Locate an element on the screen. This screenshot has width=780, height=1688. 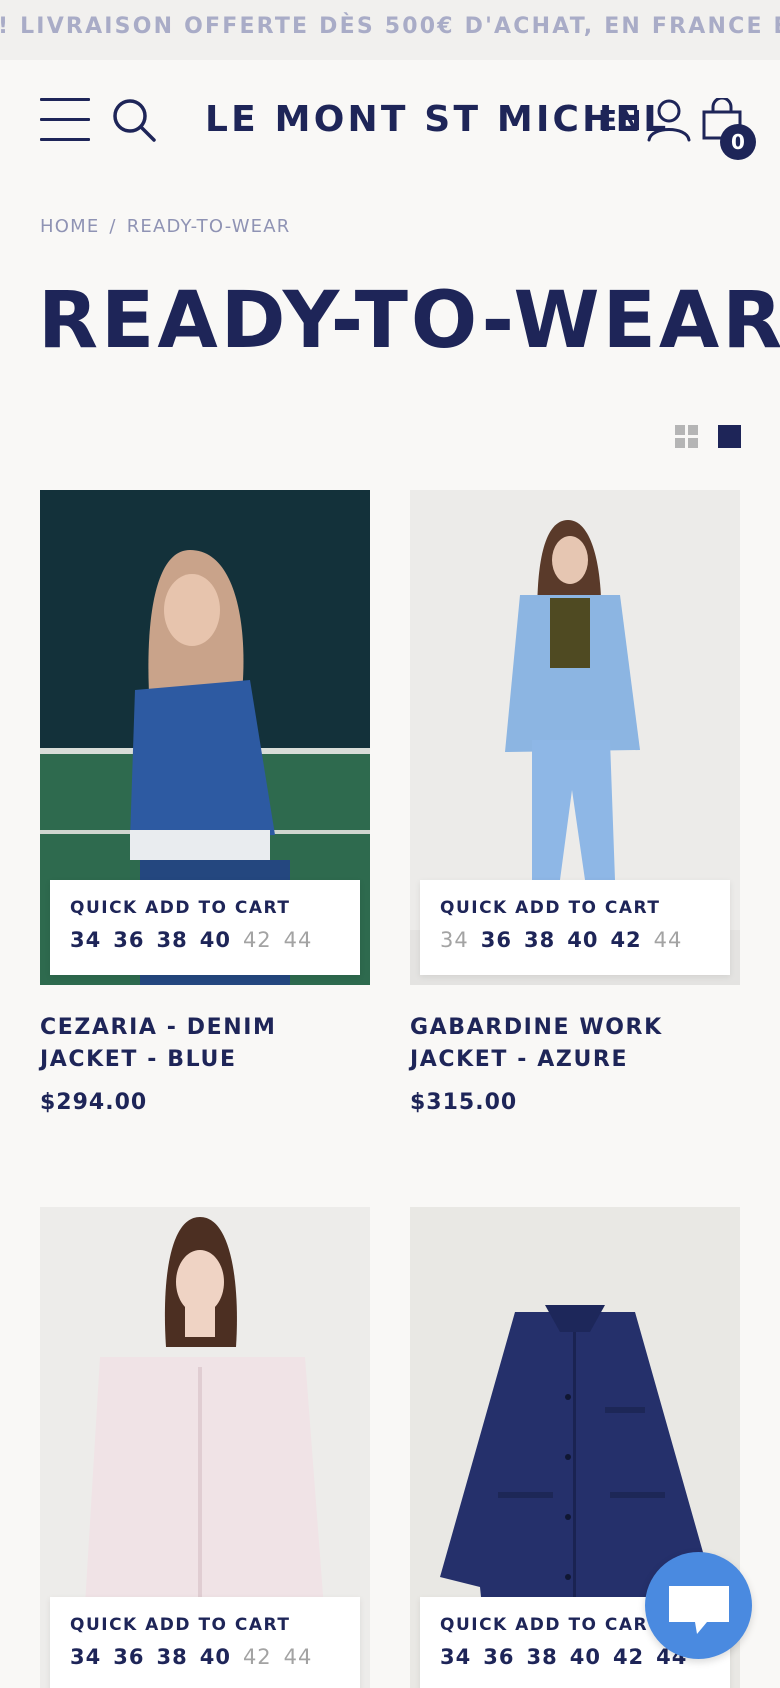
cart-button: 0 is located at coordinates (728, 129).